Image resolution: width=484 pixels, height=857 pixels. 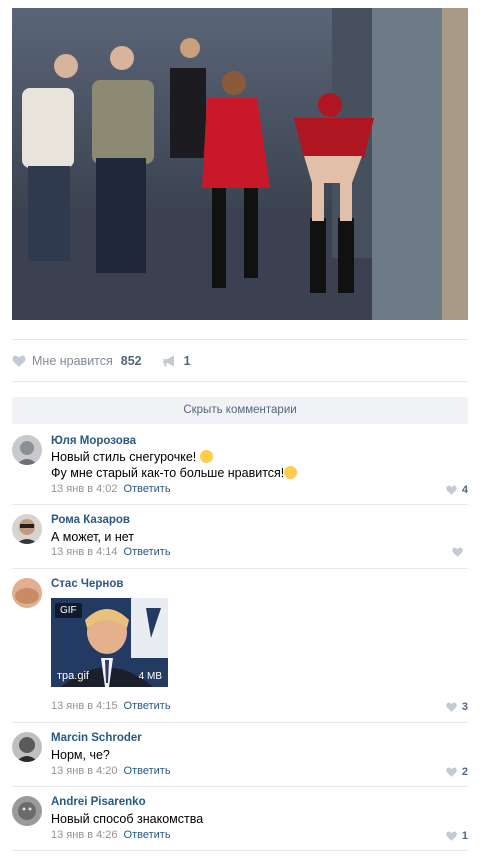 What do you see at coordinates (72, 361) in the screenshot?
I see `like-label: Мне нравится` at bounding box center [72, 361].